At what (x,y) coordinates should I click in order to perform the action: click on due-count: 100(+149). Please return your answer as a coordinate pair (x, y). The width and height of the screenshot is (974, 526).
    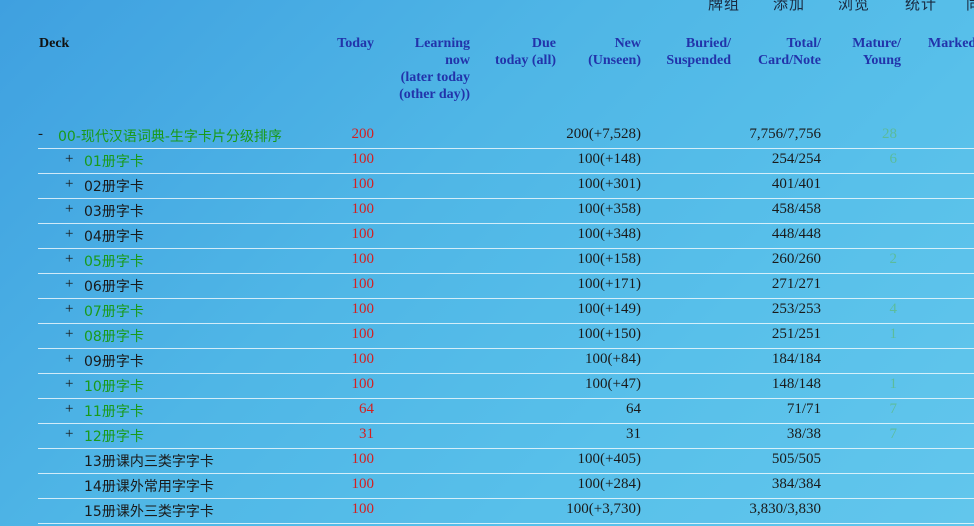
    Looking at the image, I should click on (609, 309).